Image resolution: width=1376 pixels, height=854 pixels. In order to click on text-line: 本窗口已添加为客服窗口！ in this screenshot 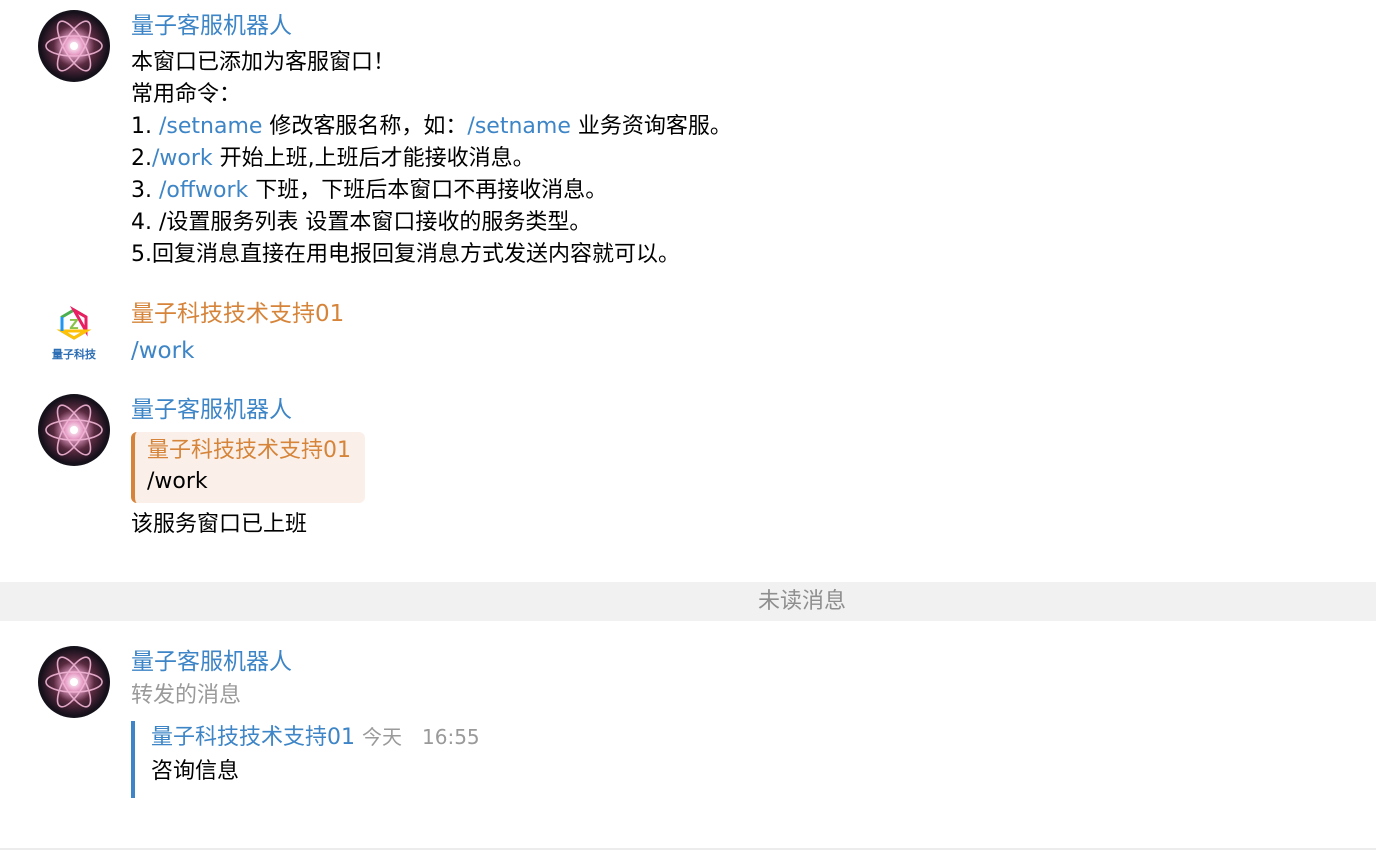, I will do `click(263, 62)`.